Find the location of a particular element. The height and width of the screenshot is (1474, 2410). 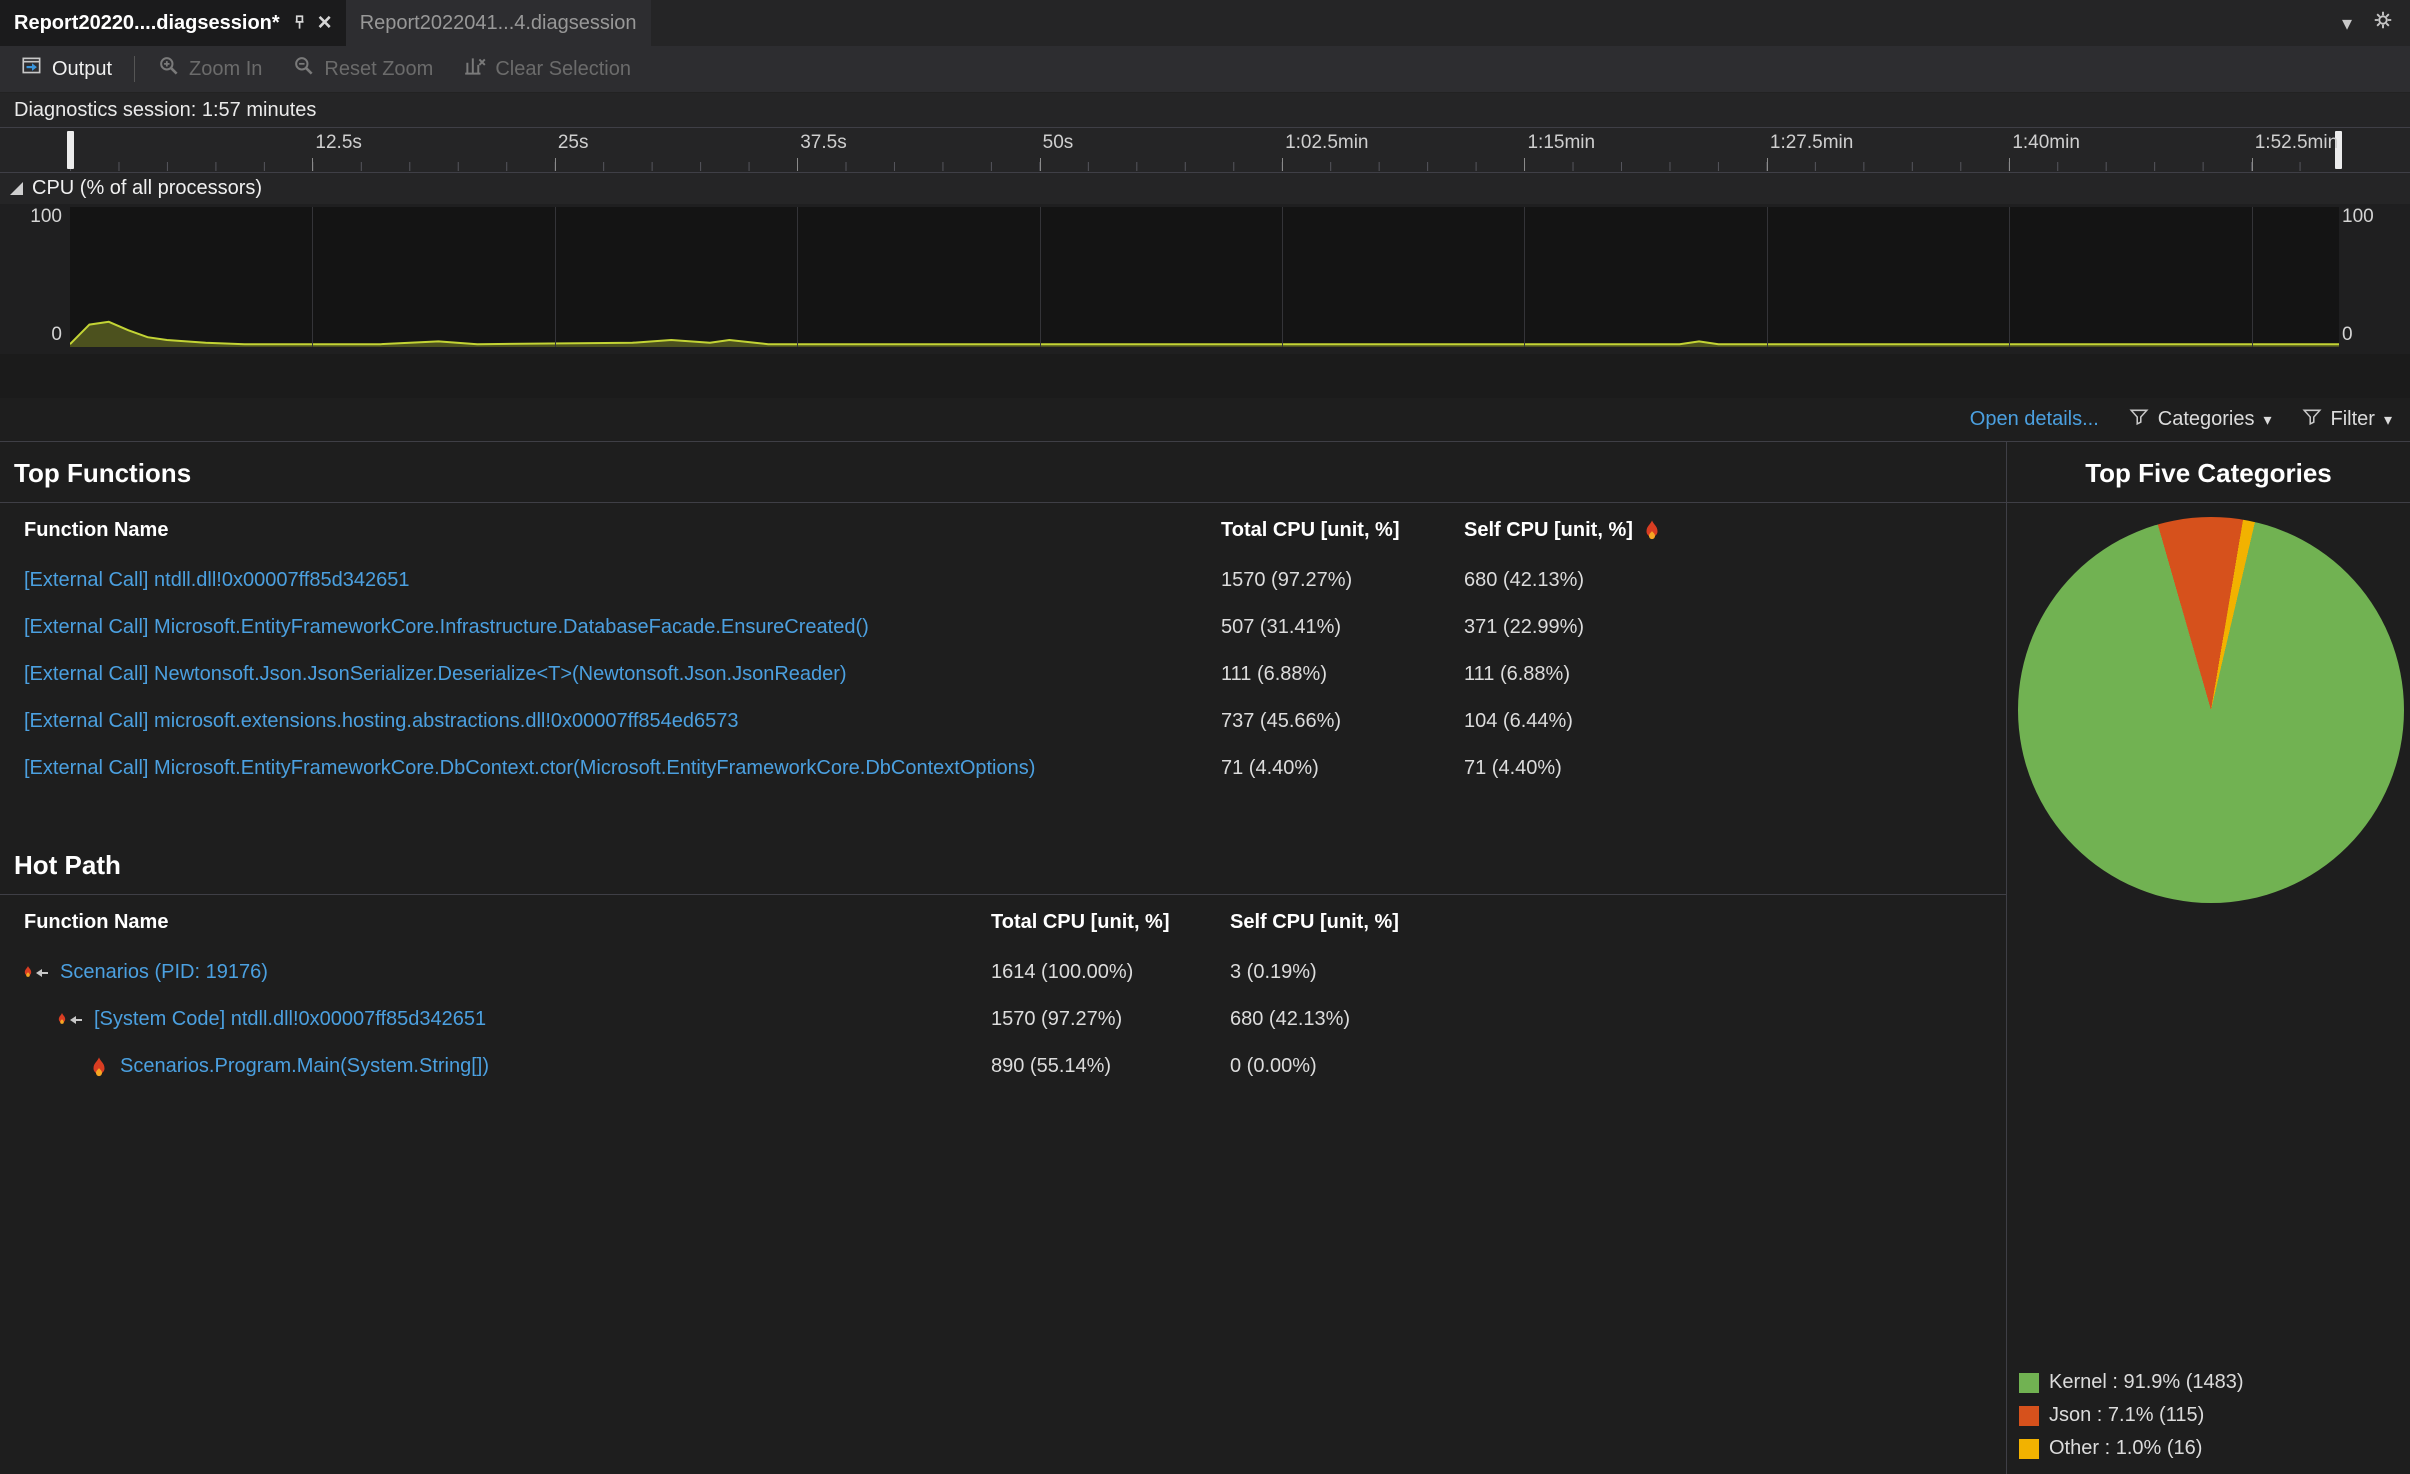

pin-icon is located at coordinates (299, 23).